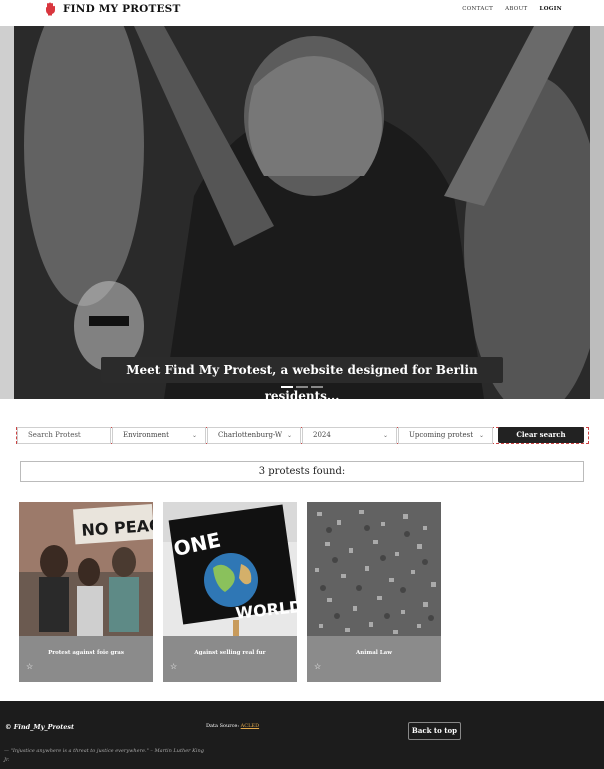 The width and height of the screenshot is (604, 769). I want to click on protest-card: ONE WORLD Against selling real fur ☆, so click(230, 592).